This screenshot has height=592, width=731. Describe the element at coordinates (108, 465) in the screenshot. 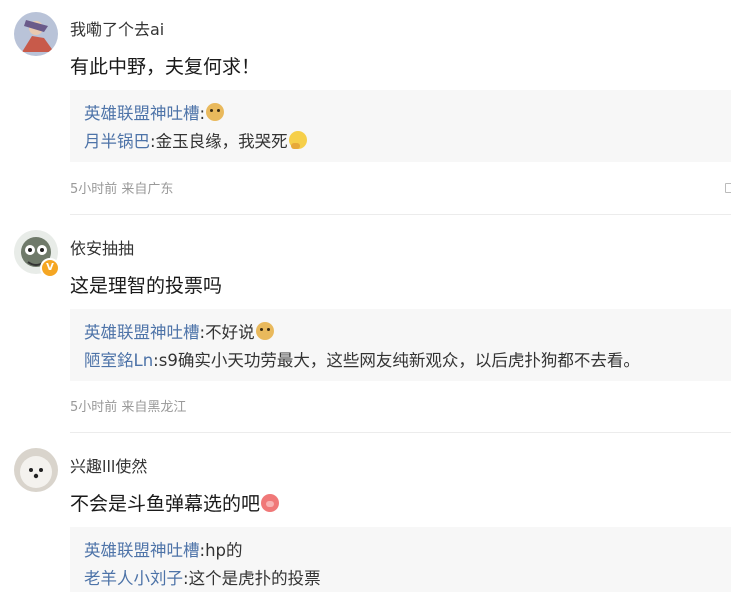

I see `username: 兴趣lll使然` at that location.